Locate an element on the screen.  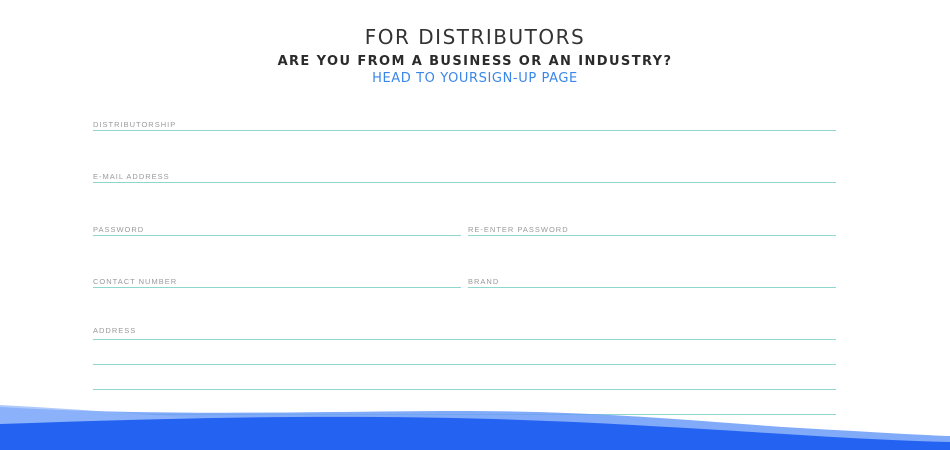
email-label: E-MAIL ADDRESS is located at coordinates (131, 176).